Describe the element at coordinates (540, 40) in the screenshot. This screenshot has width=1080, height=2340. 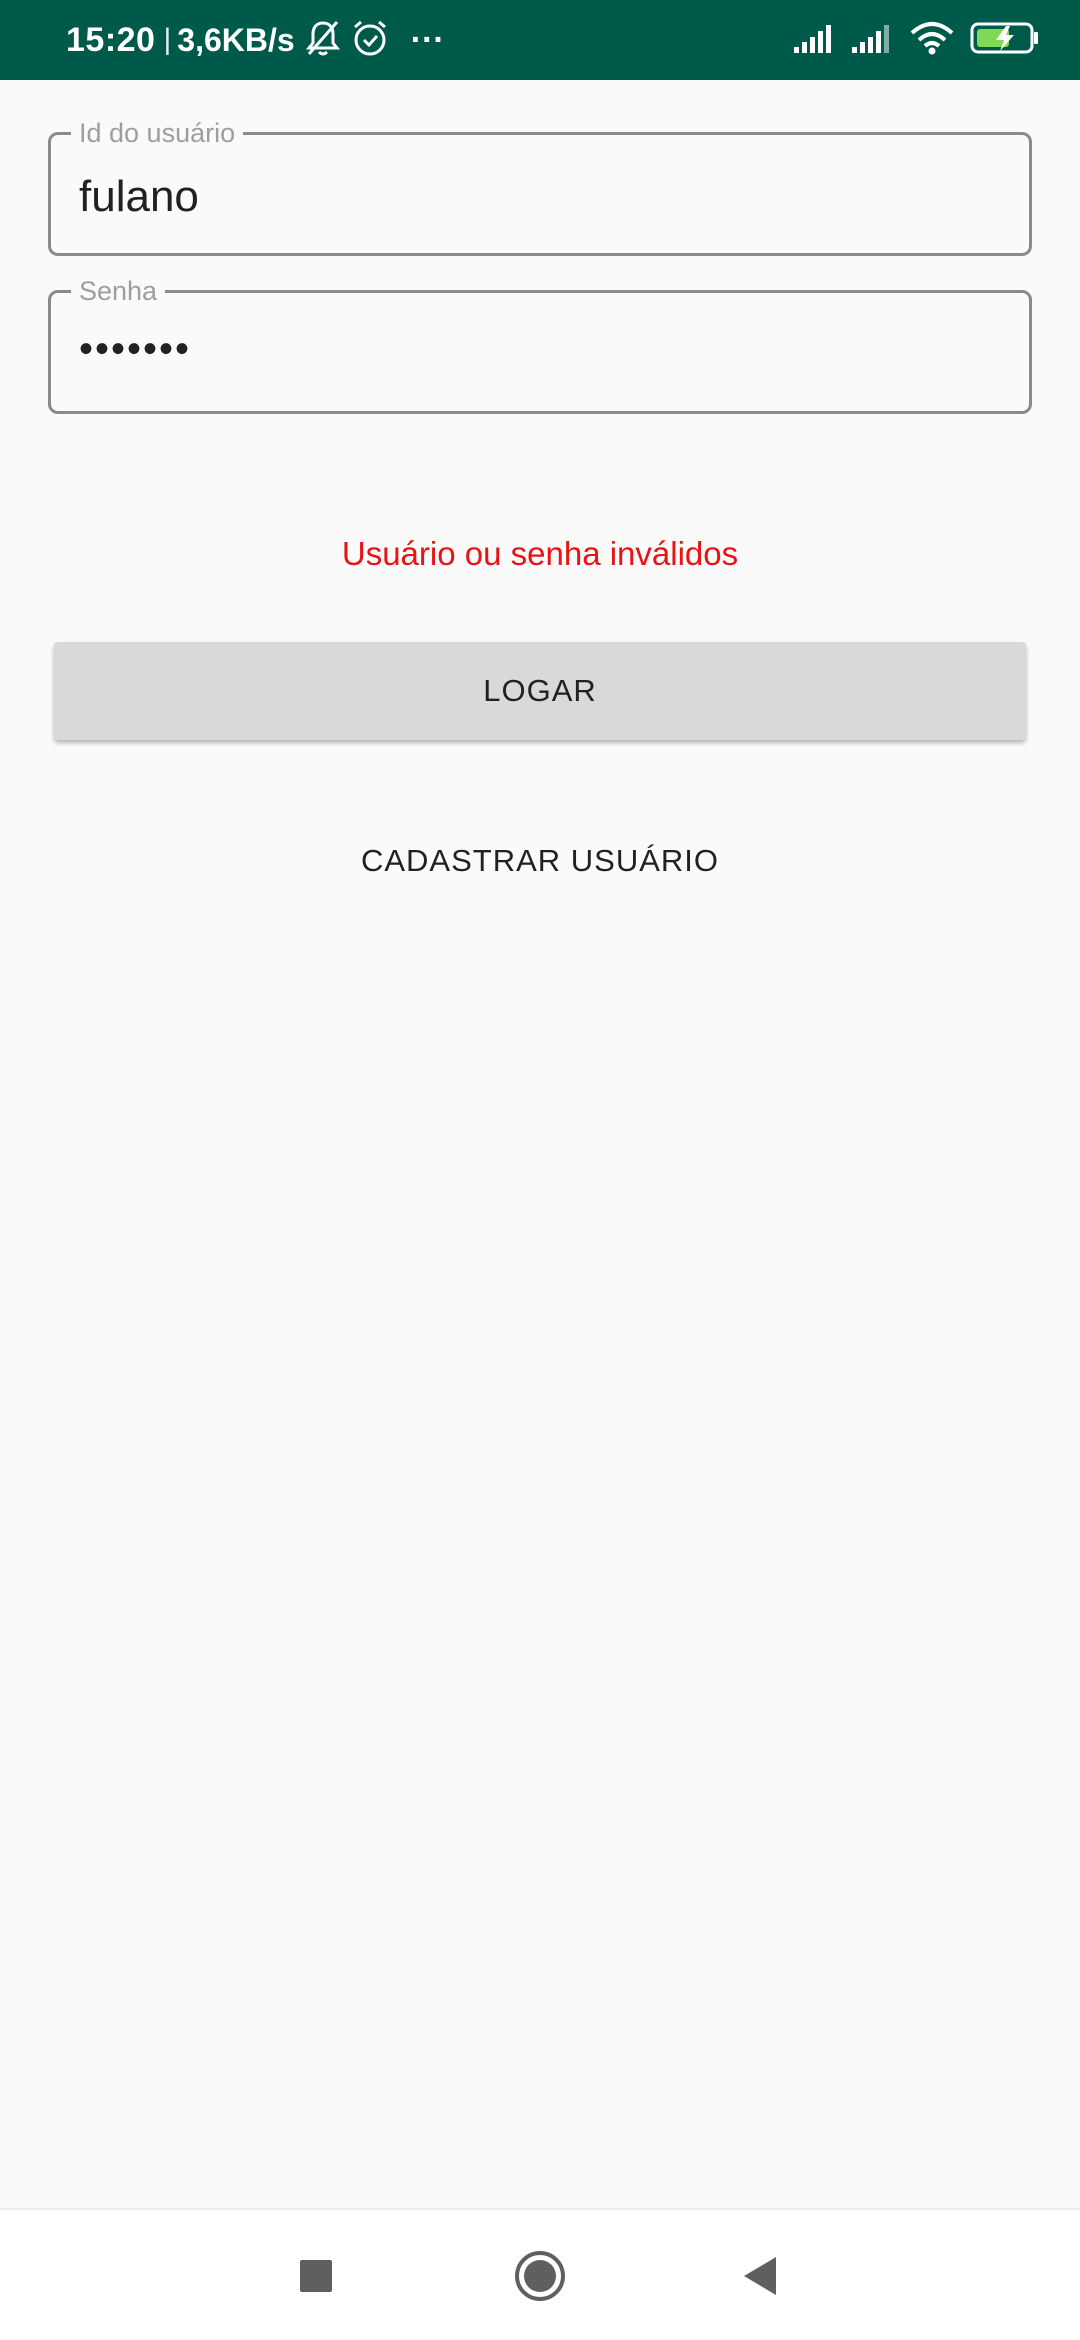
I see `status-bar: 15:20 | 3,6KB/s ···` at that location.